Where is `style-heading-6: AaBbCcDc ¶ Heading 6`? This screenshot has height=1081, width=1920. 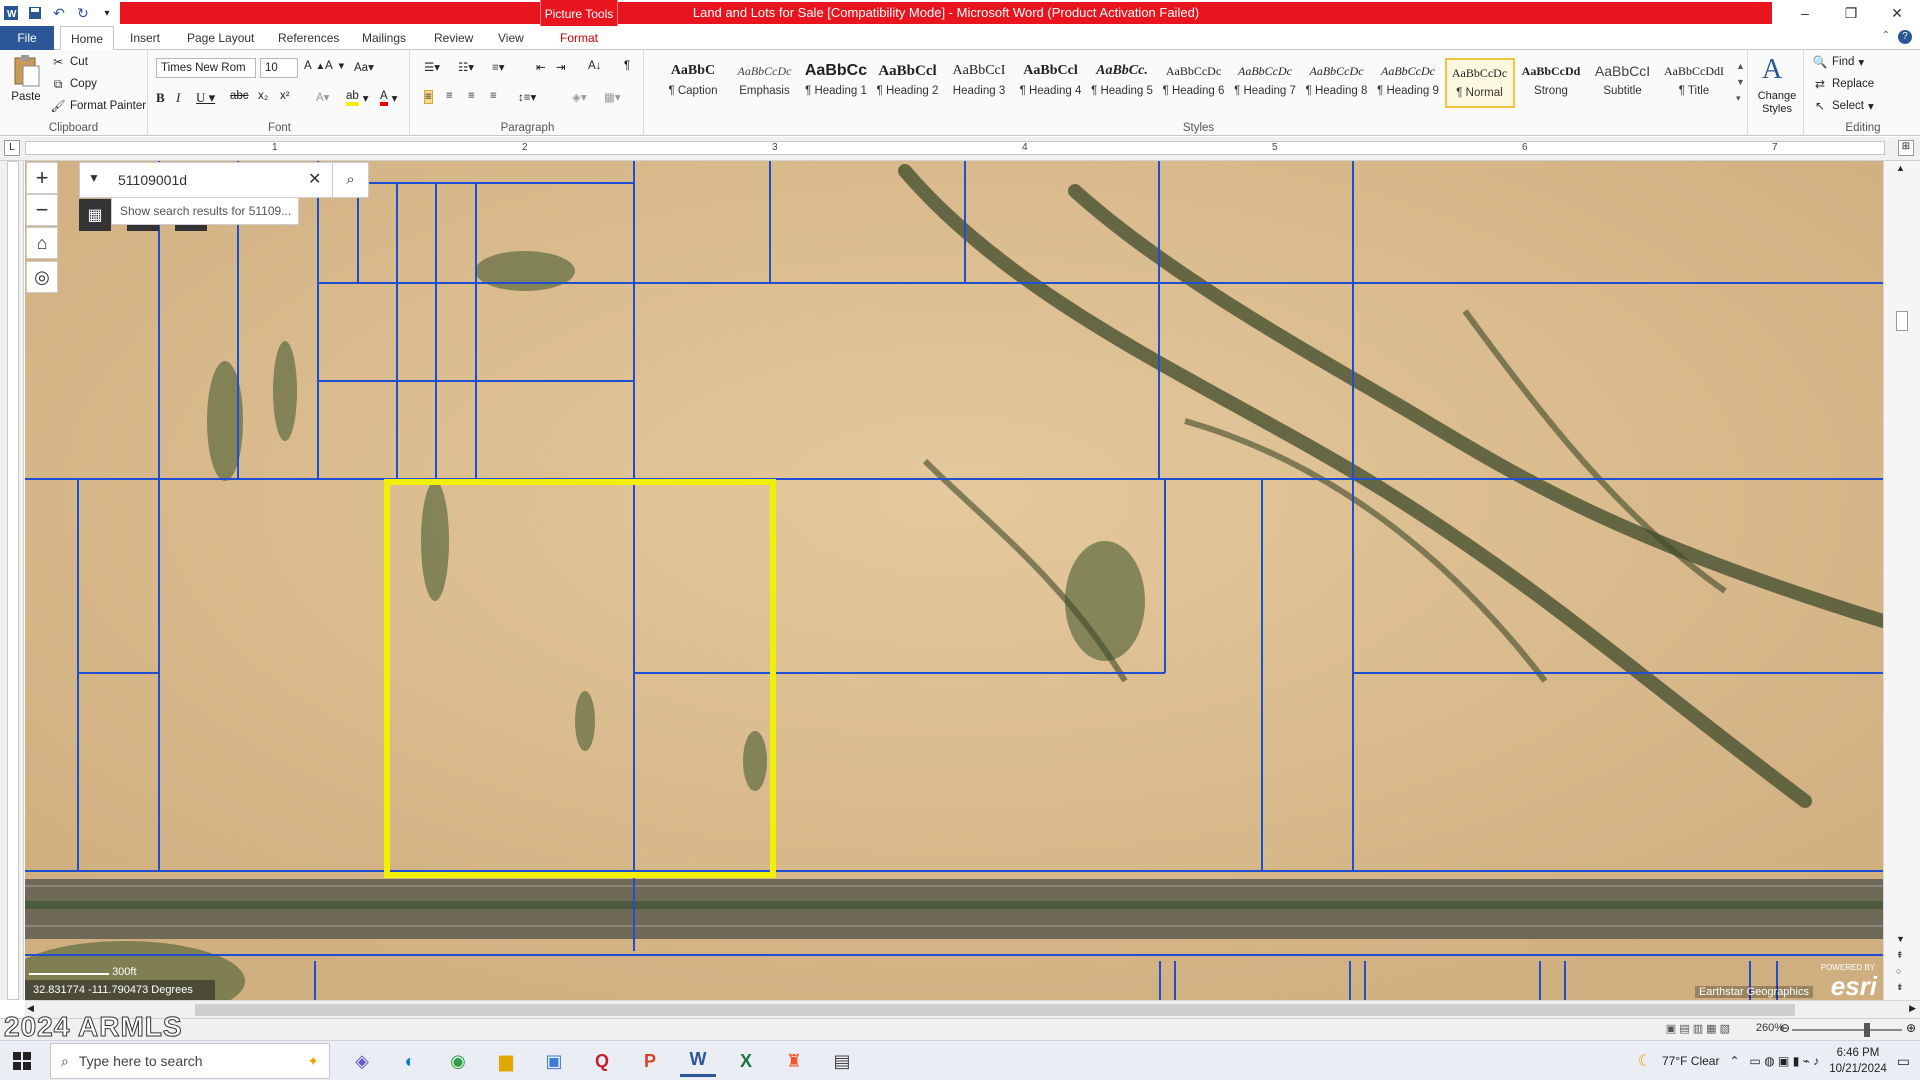
style-heading-6: AaBbCcDc ¶ Heading 6 is located at coordinates (1194, 83).